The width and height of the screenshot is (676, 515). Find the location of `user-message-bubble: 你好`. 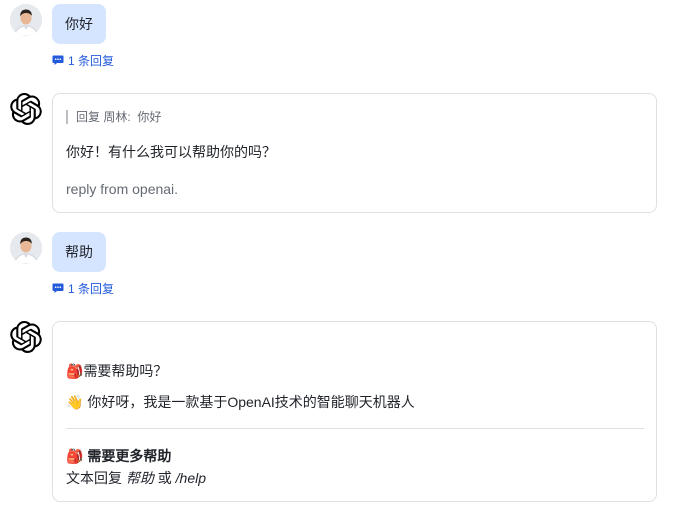

user-message-bubble: 你好 is located at coordinates (79, 24).